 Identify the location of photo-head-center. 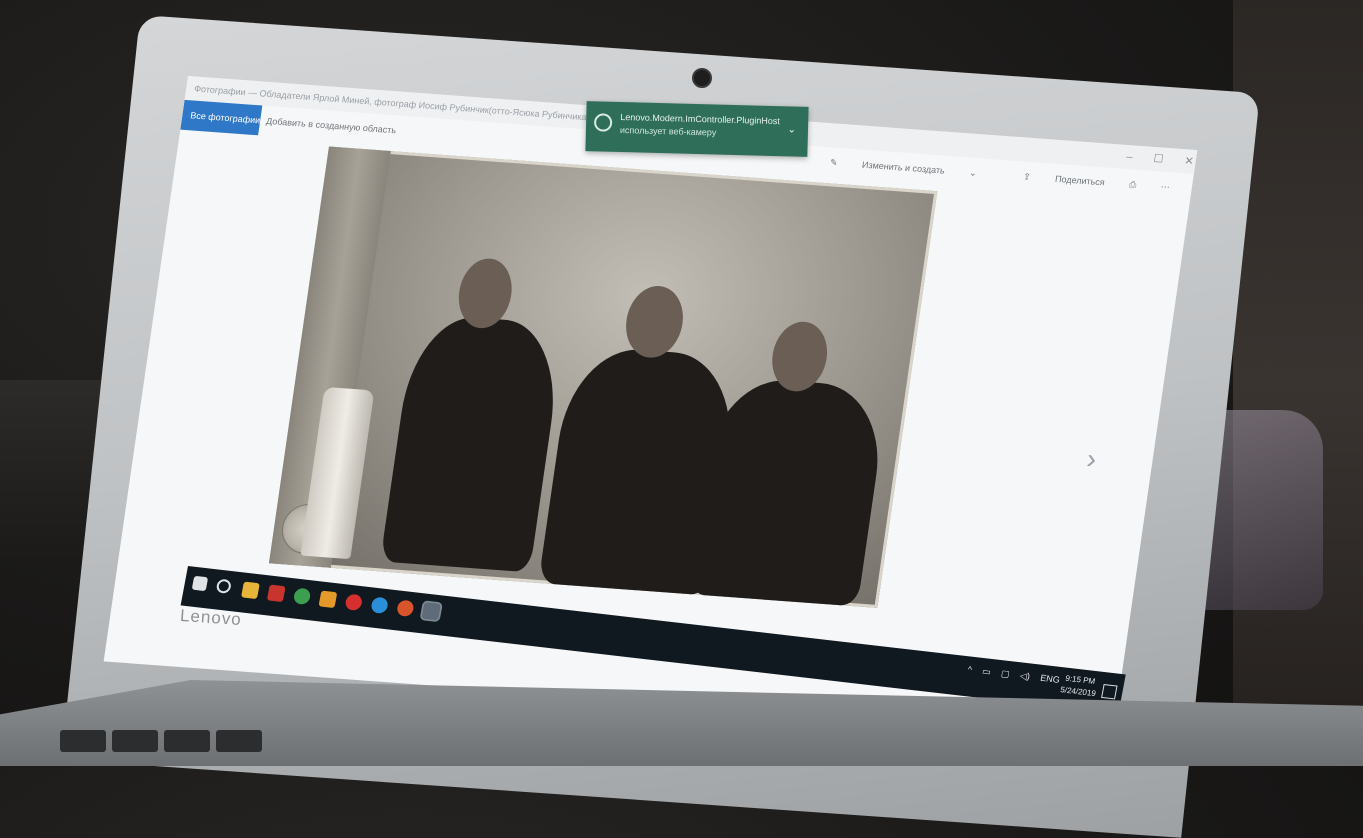
(654, 322).